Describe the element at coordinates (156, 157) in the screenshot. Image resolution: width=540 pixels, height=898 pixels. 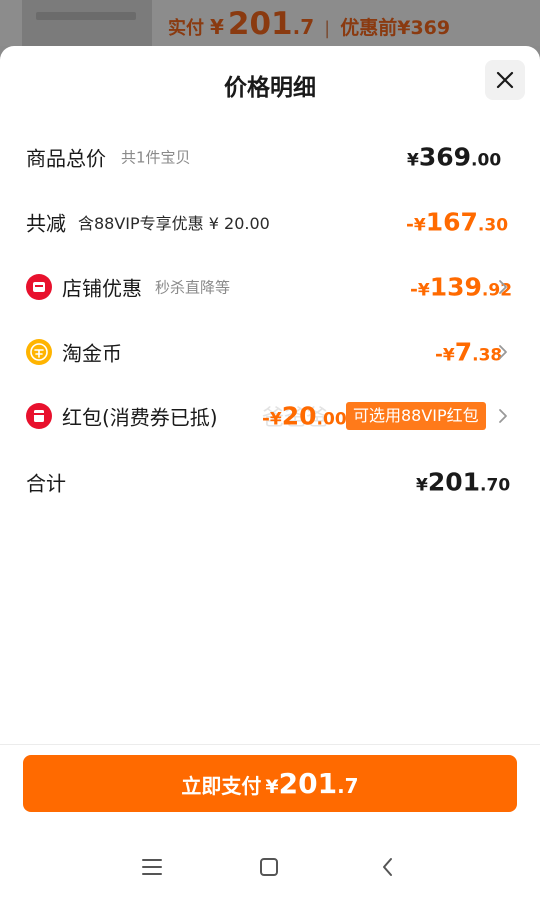
I see `goods-count-note: 共1件宝贝` at that location.